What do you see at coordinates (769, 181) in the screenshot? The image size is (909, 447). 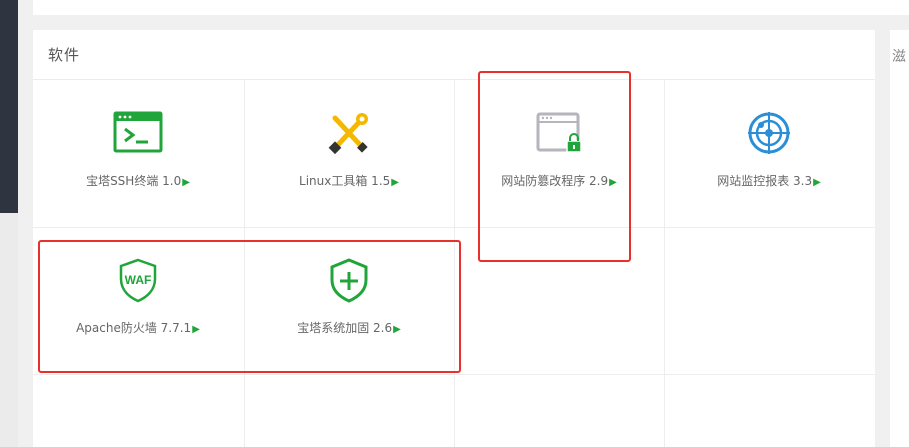 I see `app-label: 网站监控报表 3.3▶` at bounding box center [769, 181].